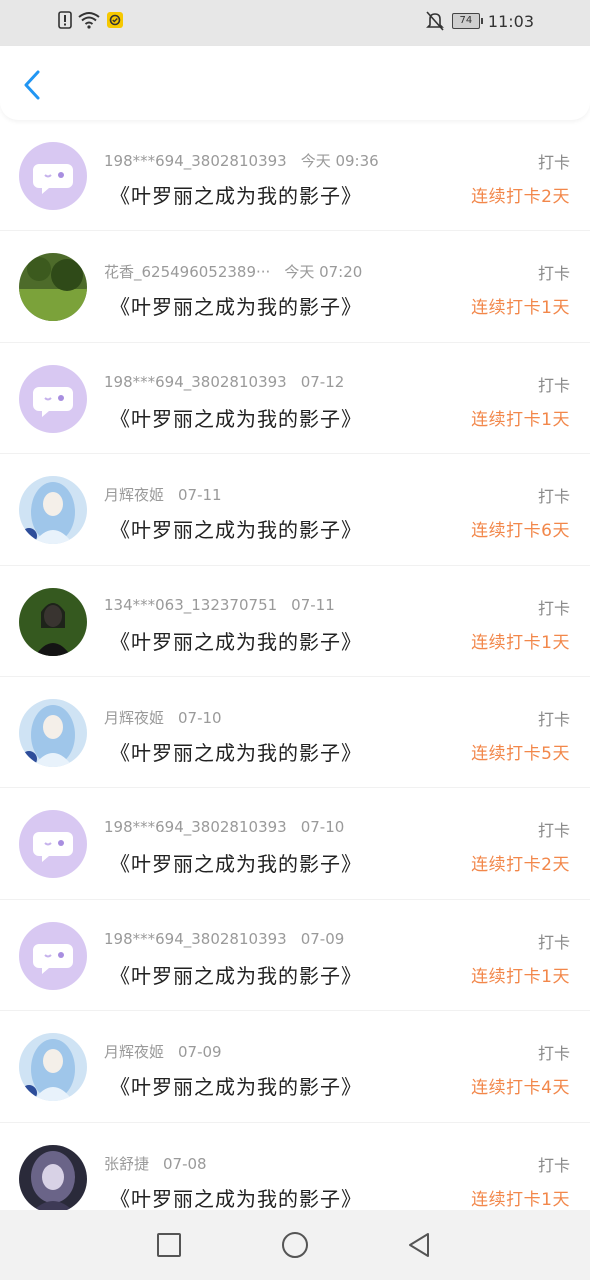  I want to click on home-icon, so click(295, 1245).